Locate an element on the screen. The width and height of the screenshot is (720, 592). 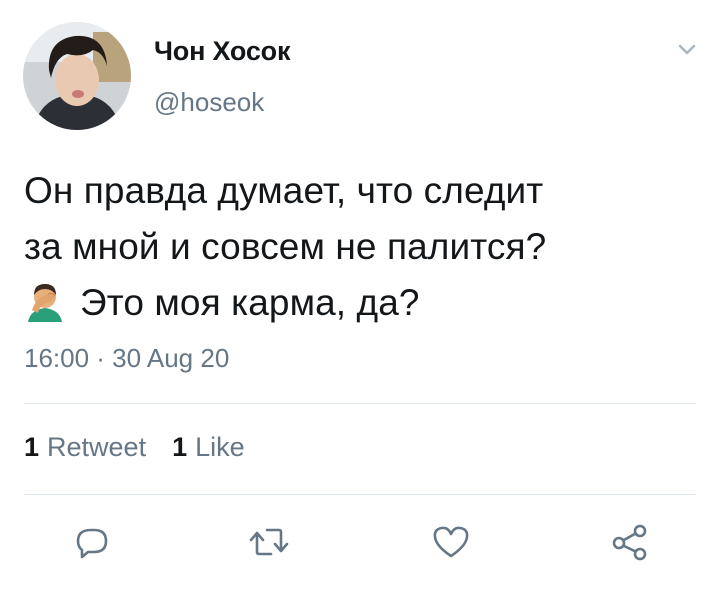
share-button is located at coordinates (629, 542).